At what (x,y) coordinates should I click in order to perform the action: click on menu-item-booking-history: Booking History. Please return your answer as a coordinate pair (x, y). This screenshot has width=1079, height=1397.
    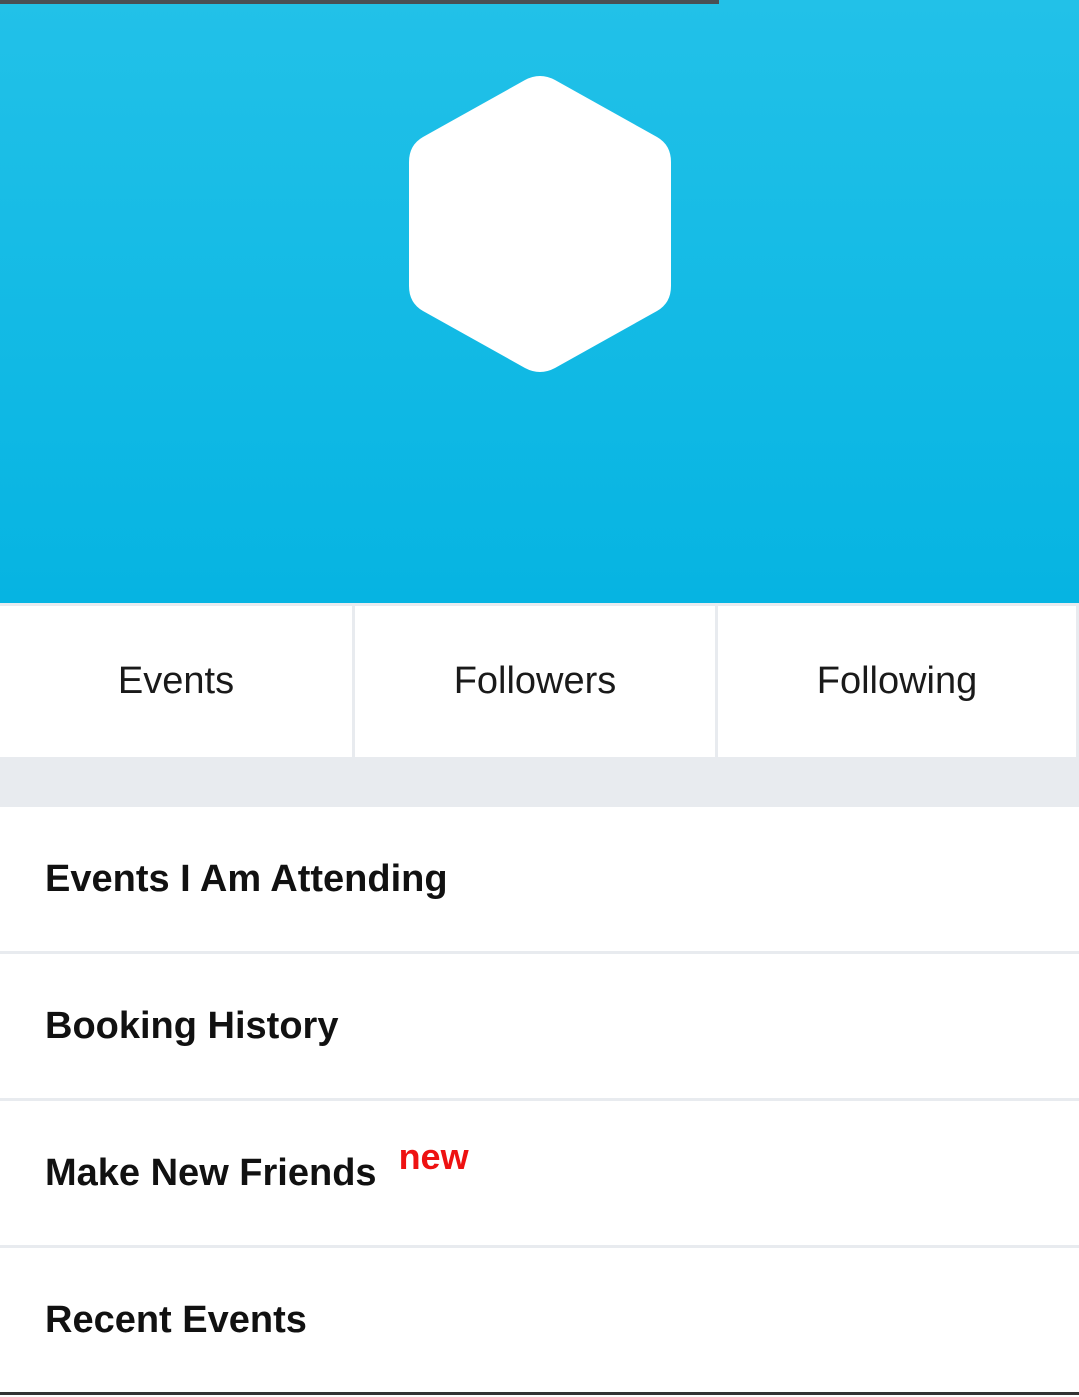
    Looking at the image, I should click on (539, 1027).